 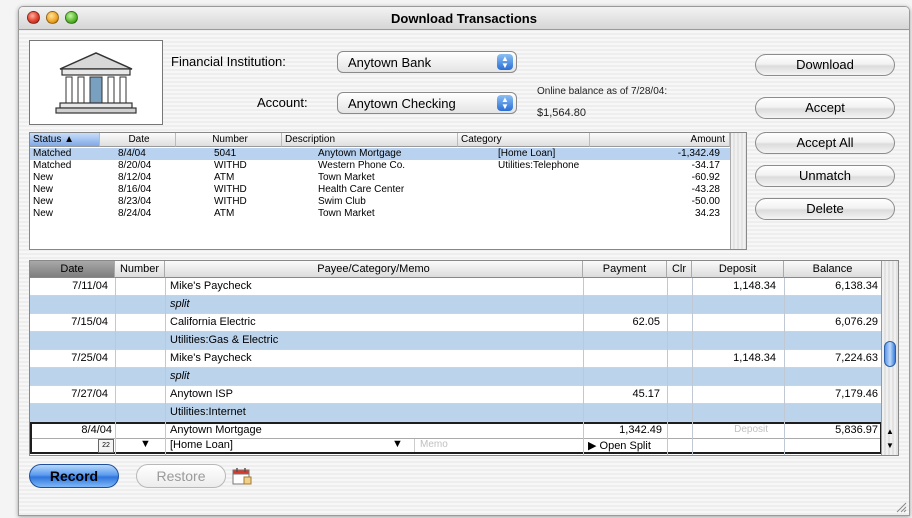 I want to click on amount-column-header: Amount, so click(x=660, y=140).